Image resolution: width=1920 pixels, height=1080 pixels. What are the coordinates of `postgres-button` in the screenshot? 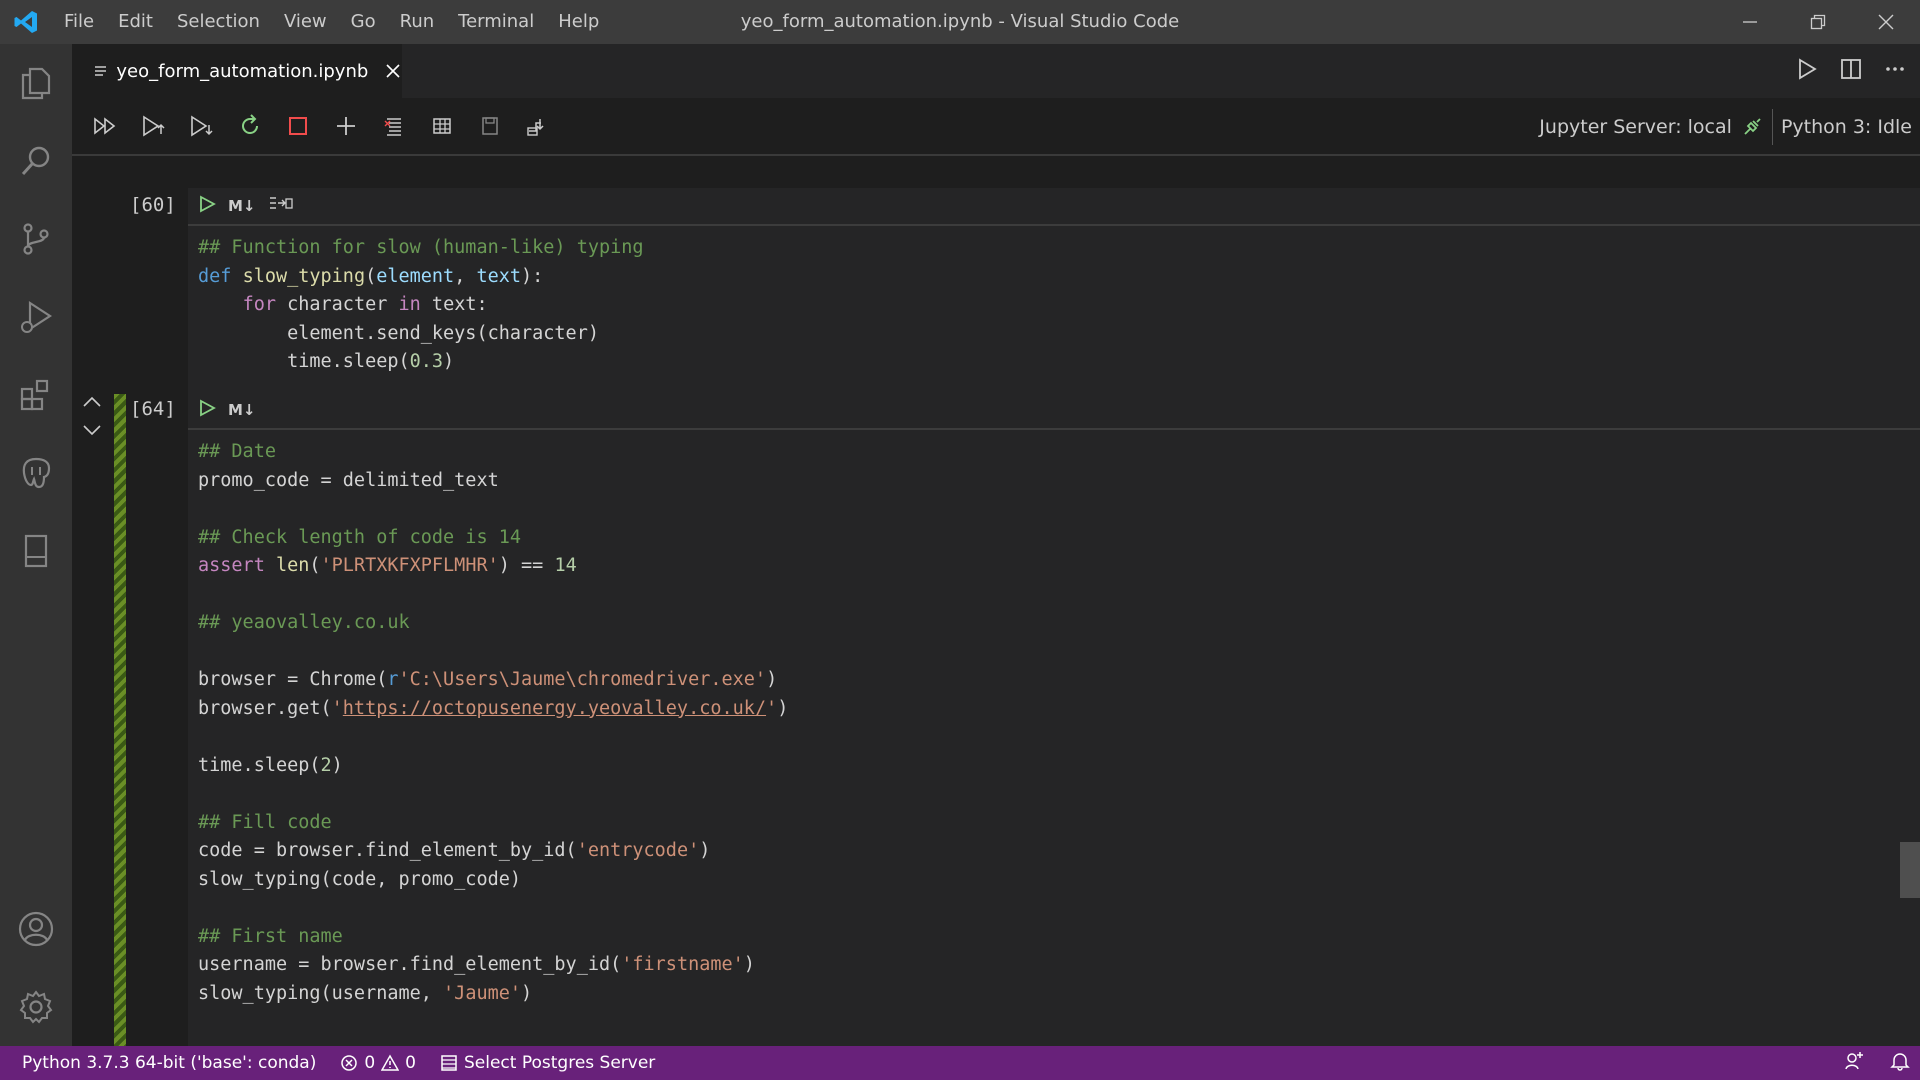 It's located at (36, 473).